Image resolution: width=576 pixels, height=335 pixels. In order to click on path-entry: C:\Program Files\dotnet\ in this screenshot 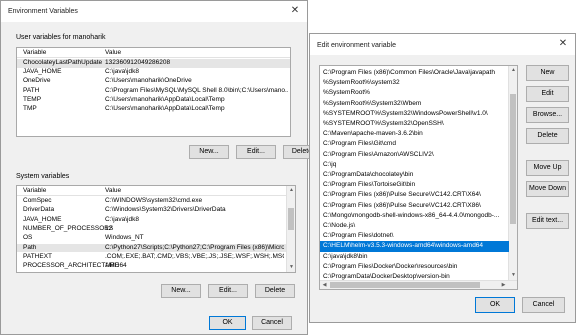, I will do `click(414, 236)`.